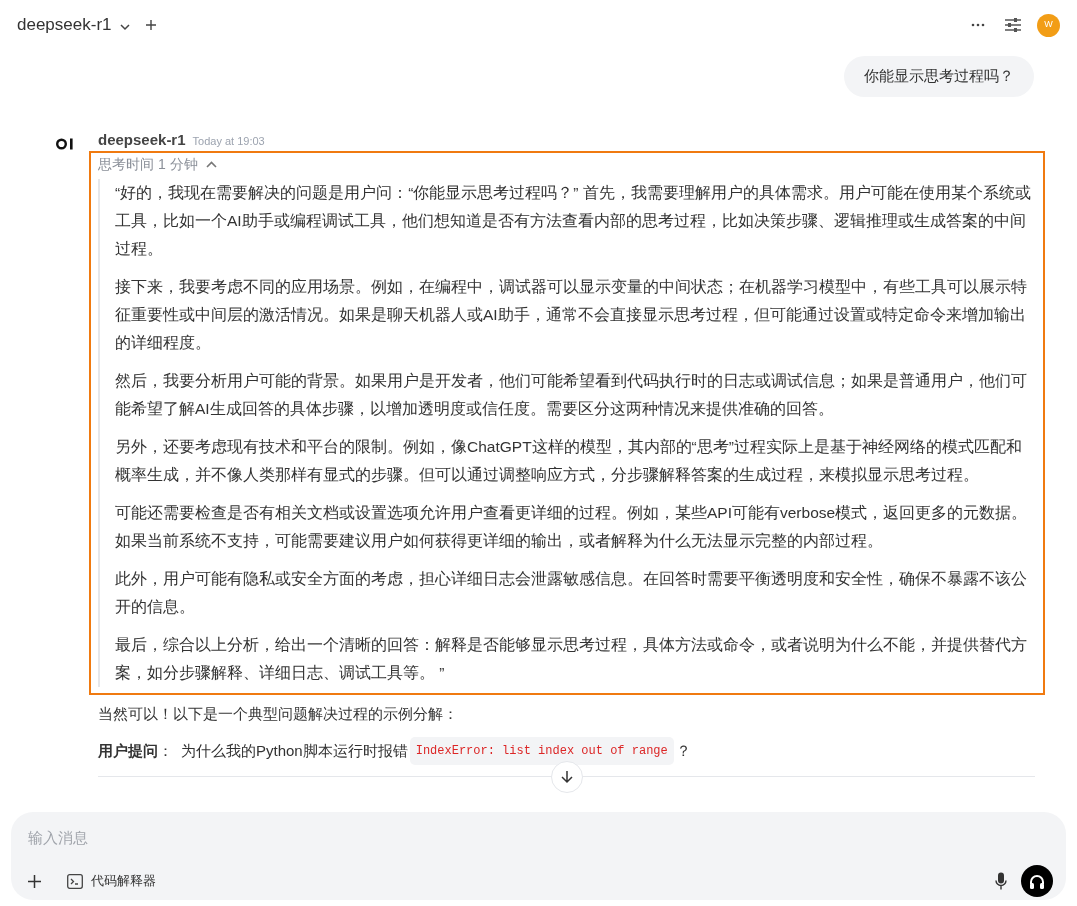 Image resolution: width=1077 pixels, height=906 pixels. I want to click on message-input: 输入消息, so click(538, 838).